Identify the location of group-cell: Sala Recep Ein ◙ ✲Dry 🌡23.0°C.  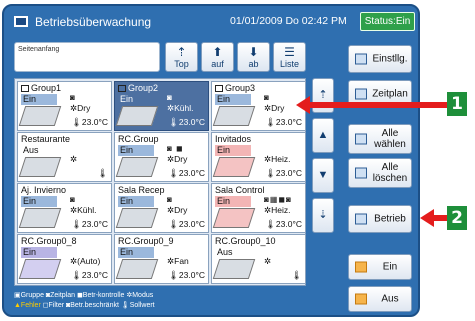
(161, 208).